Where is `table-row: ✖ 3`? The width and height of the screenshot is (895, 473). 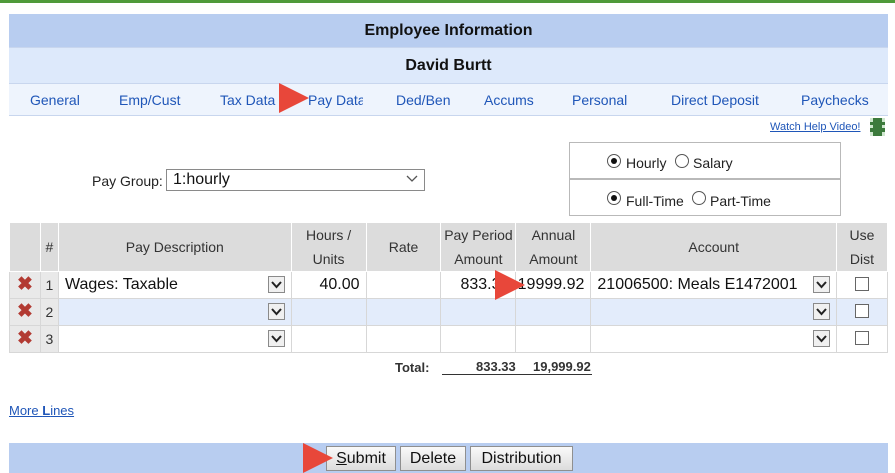
table-row: ✖ 3 is located at coordinates (449, 339).